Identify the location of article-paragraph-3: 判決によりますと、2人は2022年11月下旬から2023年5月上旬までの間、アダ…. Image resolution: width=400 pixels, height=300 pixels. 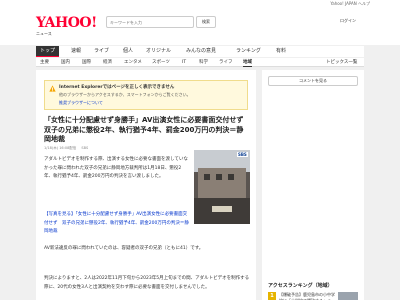
(147, 283).